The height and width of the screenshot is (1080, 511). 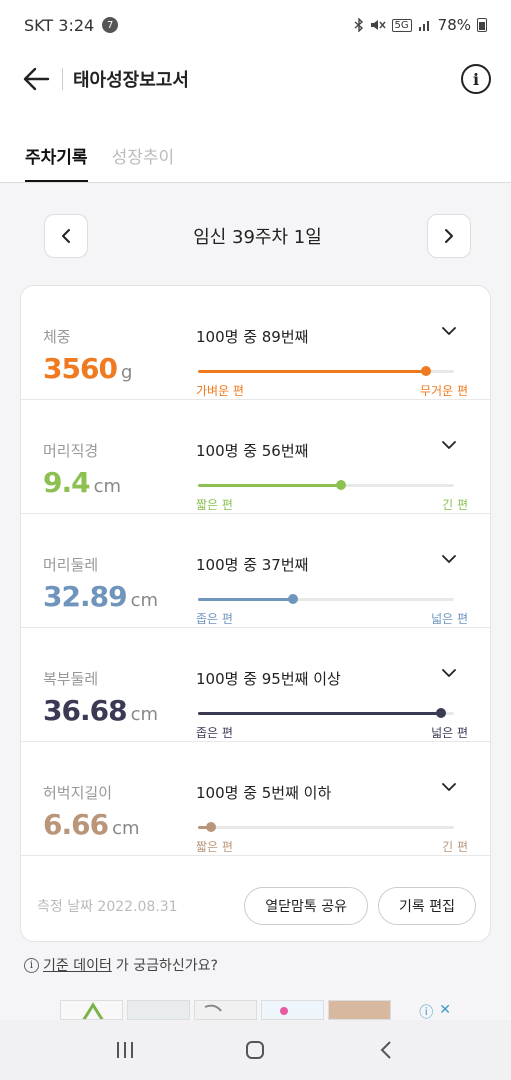 What do you see at coordinates (77, 965) in the screenshot?
I see `reference-data-link: 기준 데이터` at bounding box center [77, 965].